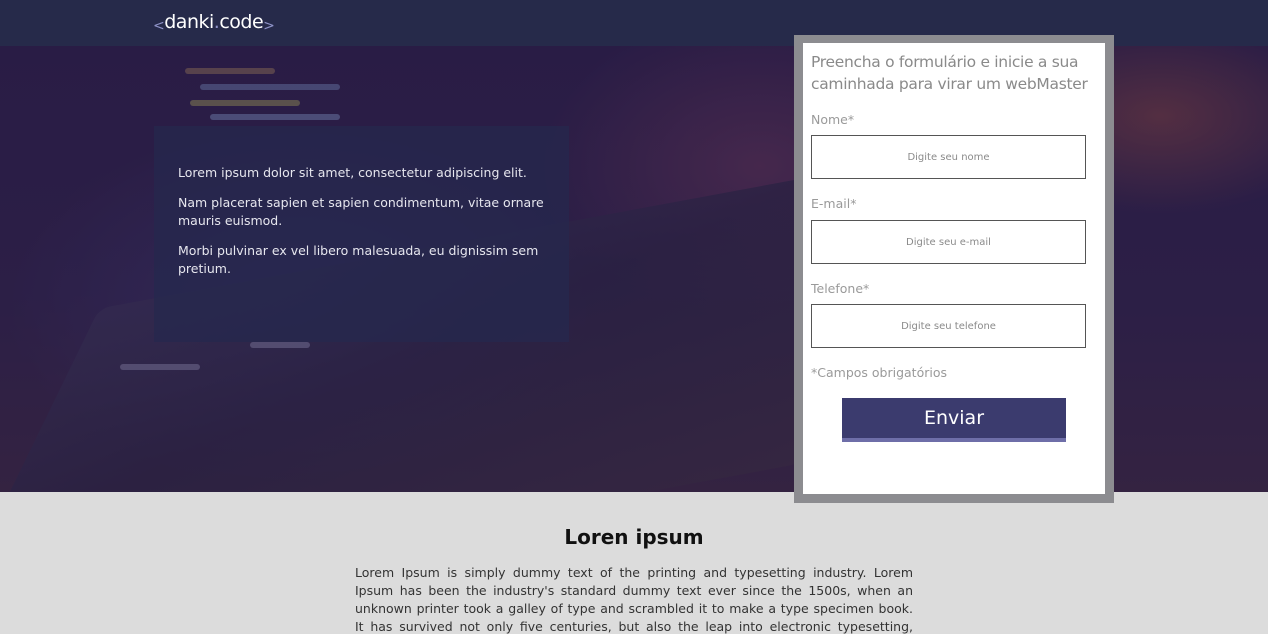 The image size is (1268, 634). Describe the element at coordinates (840, 288) in the screenshot. I see `phone-label: Telefone*` at that location.